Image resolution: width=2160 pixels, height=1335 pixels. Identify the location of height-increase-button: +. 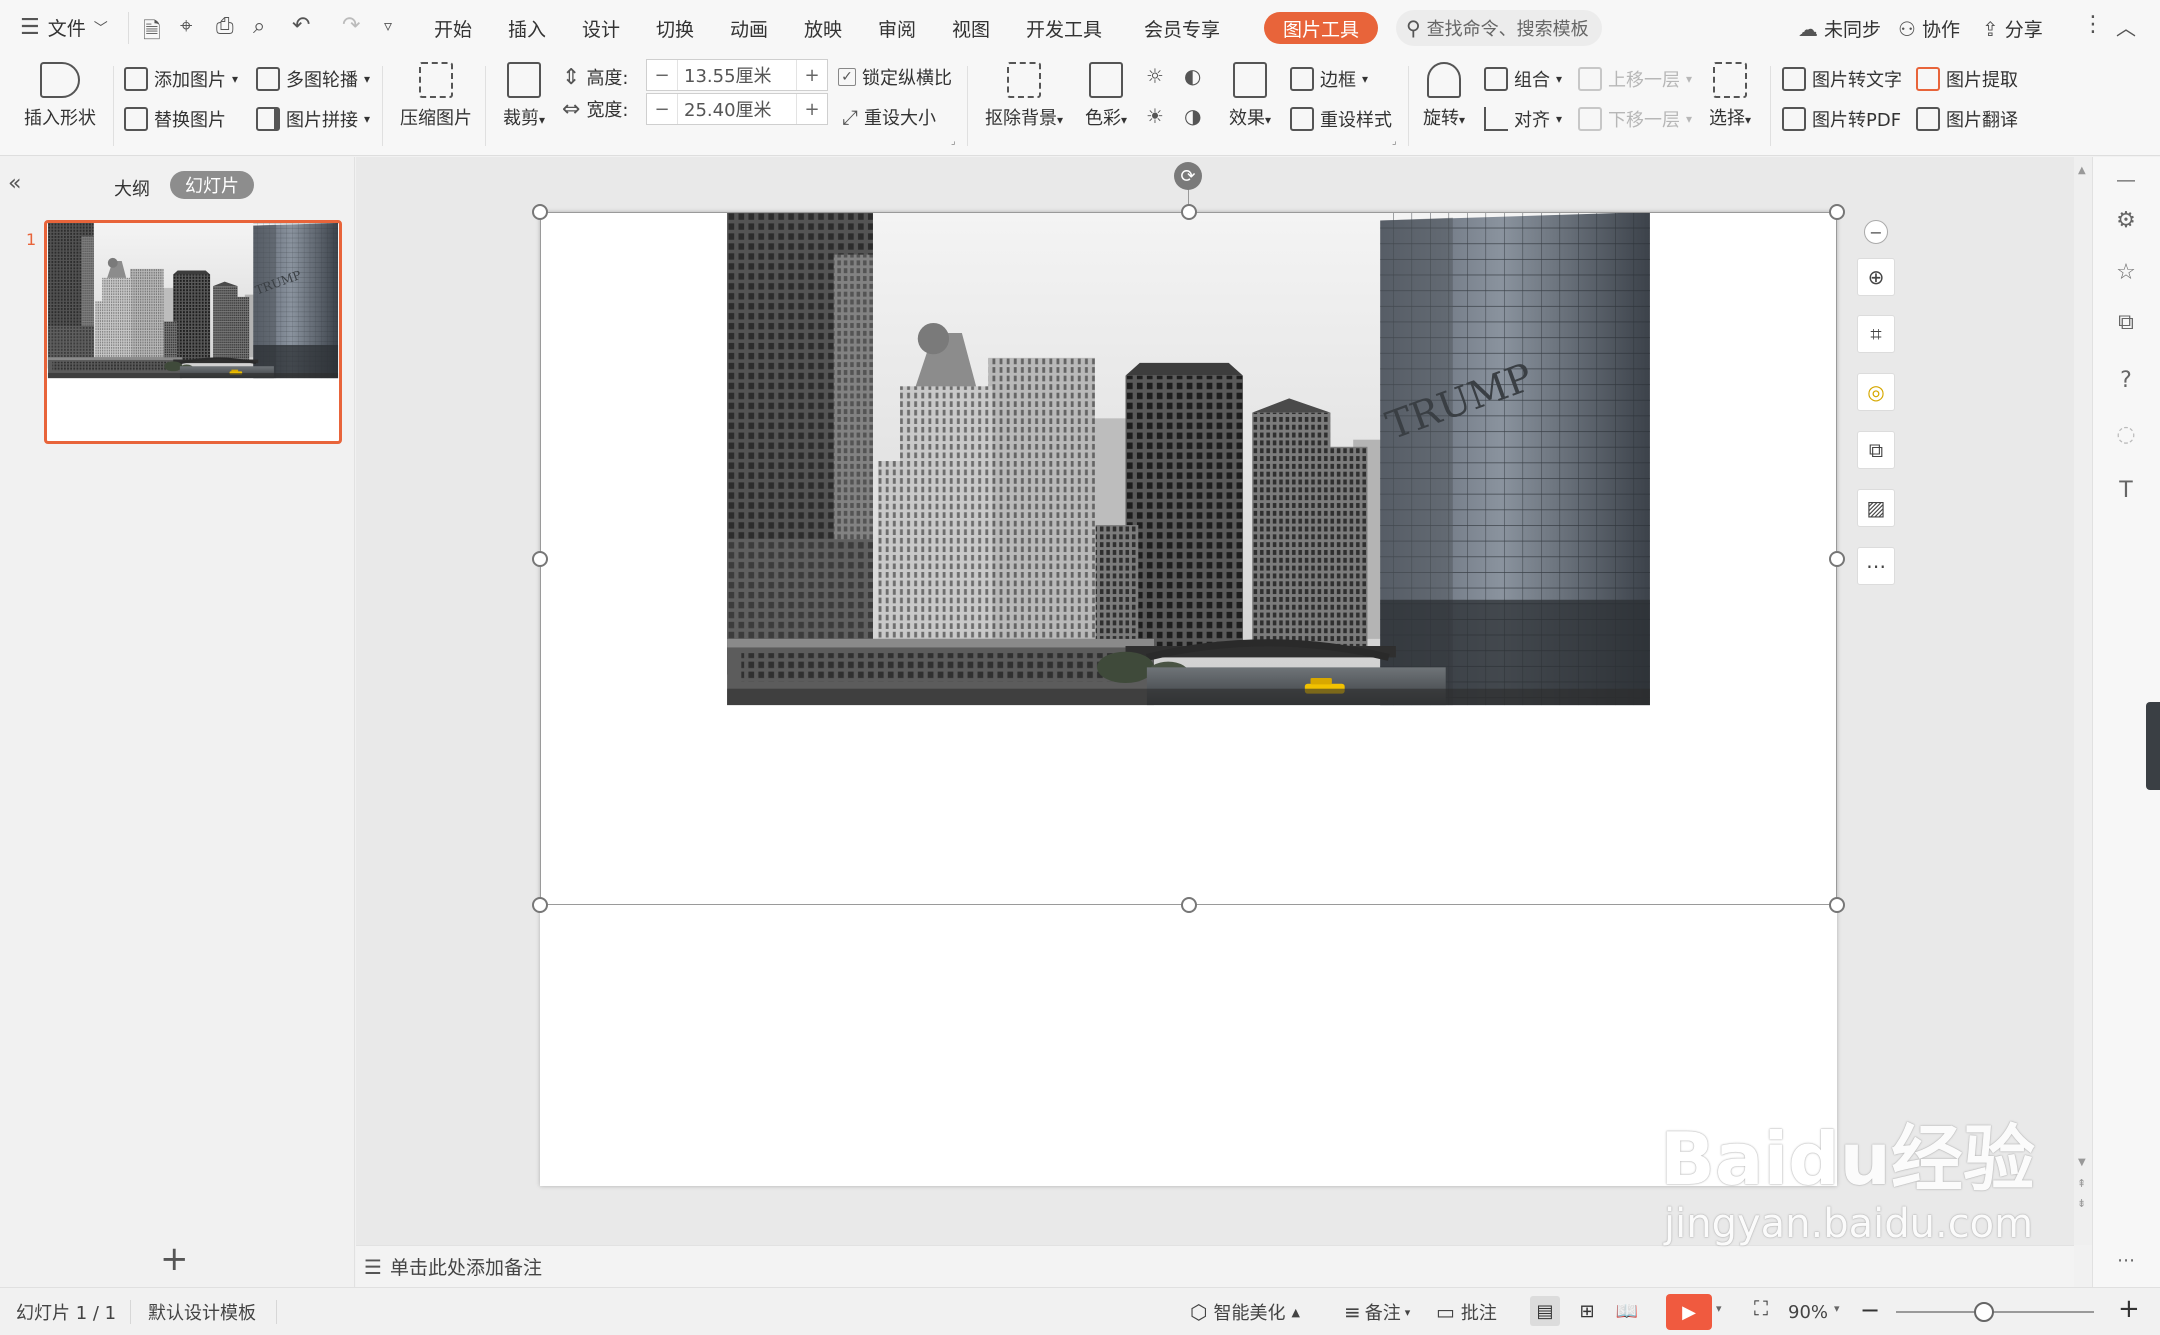
(812, 75).